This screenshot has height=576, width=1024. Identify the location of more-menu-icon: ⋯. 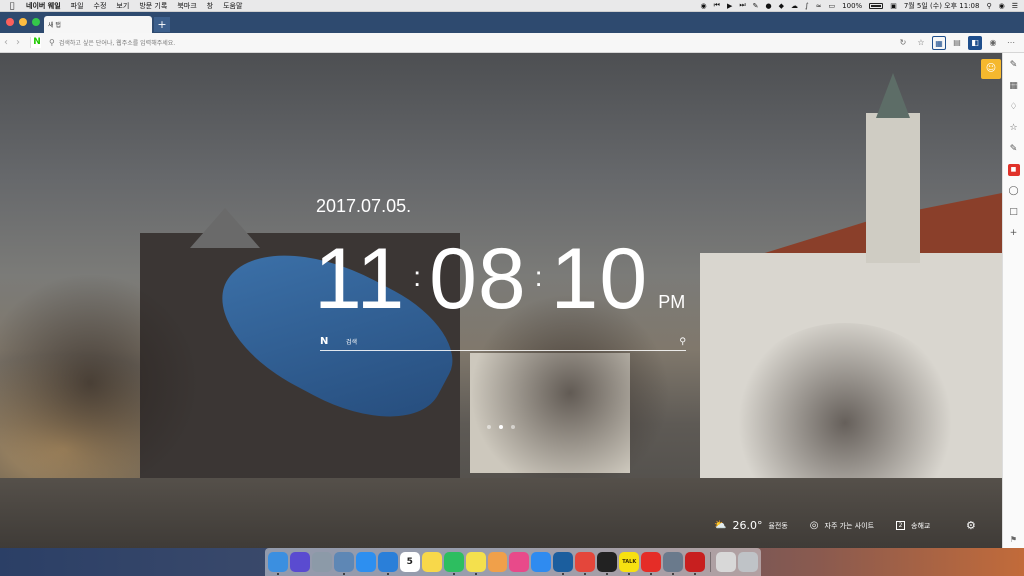
(1011, 43).